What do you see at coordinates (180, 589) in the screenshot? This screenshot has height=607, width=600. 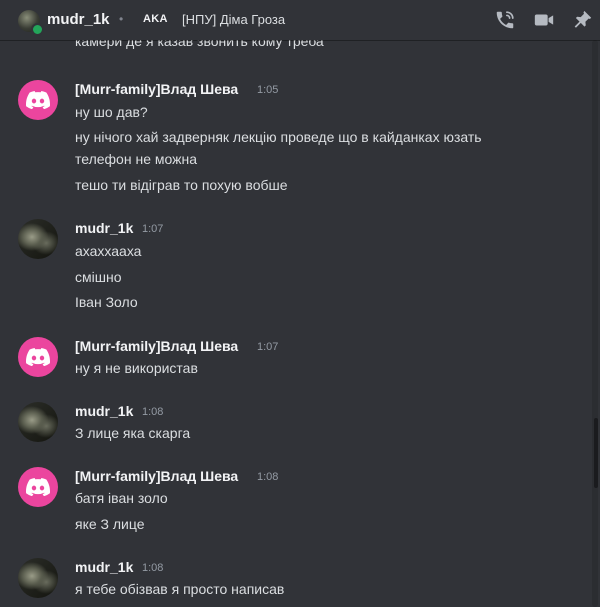 I see `message-line: я тебе обізвав я просто написав` at bounding box center [180, 589].